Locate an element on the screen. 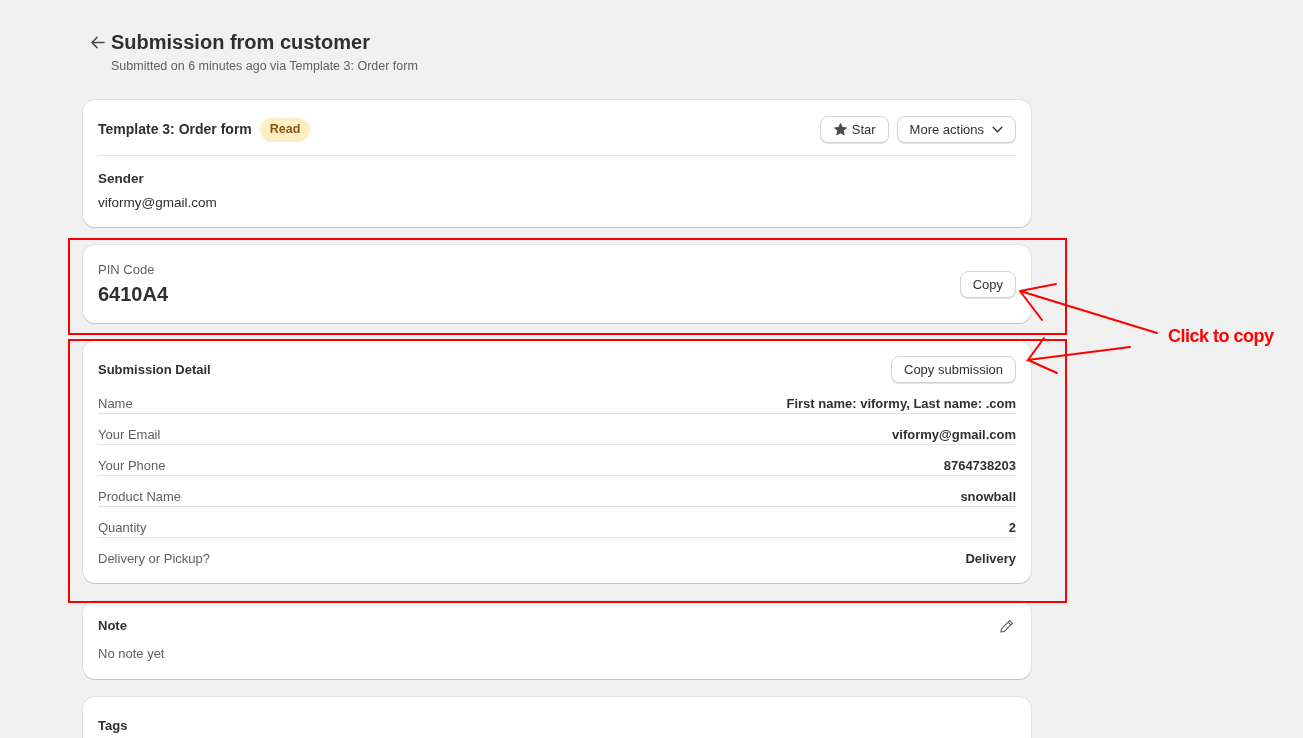 This screenshot has width=1303, height=738. pin-value: 6410A4 is located at coordinates (133, 294).